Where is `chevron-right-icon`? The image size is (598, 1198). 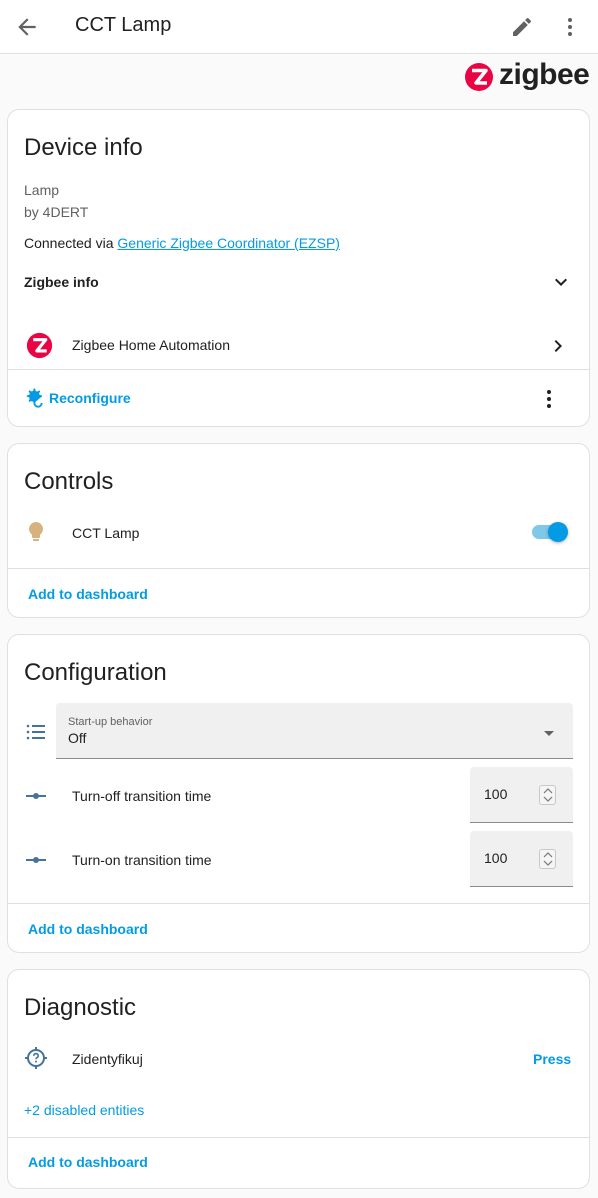
chevron-right-icon is located at coordinates (558, 346).